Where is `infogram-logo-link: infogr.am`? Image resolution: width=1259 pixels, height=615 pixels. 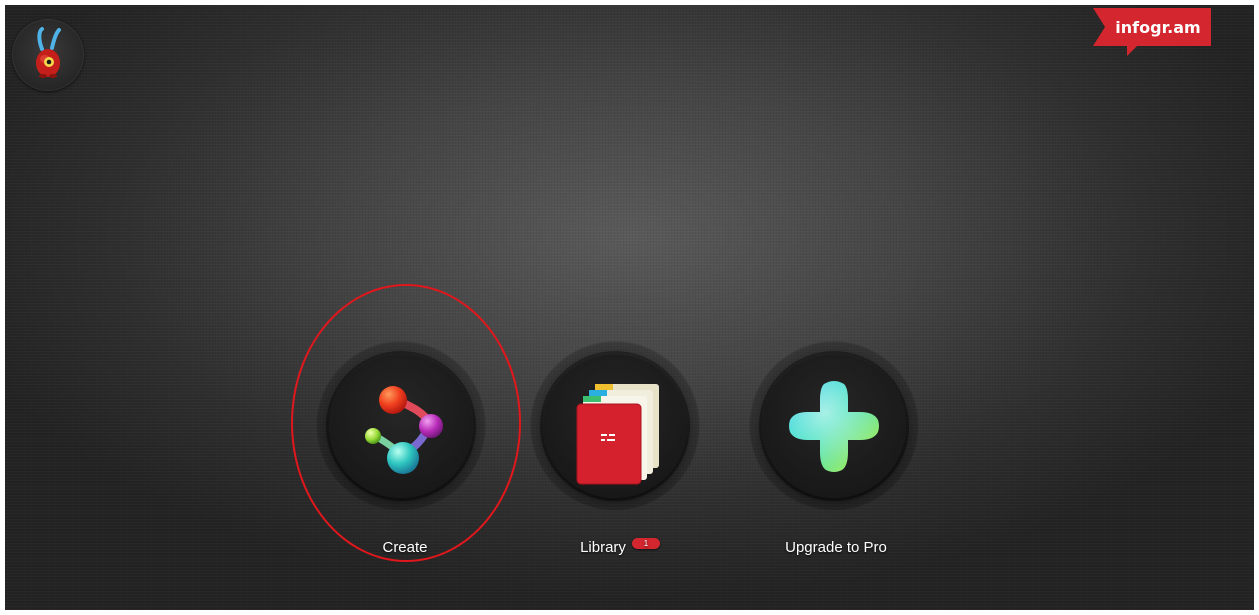 infogram-logo-link: infogr.am is located at coordinates (1152, 32).